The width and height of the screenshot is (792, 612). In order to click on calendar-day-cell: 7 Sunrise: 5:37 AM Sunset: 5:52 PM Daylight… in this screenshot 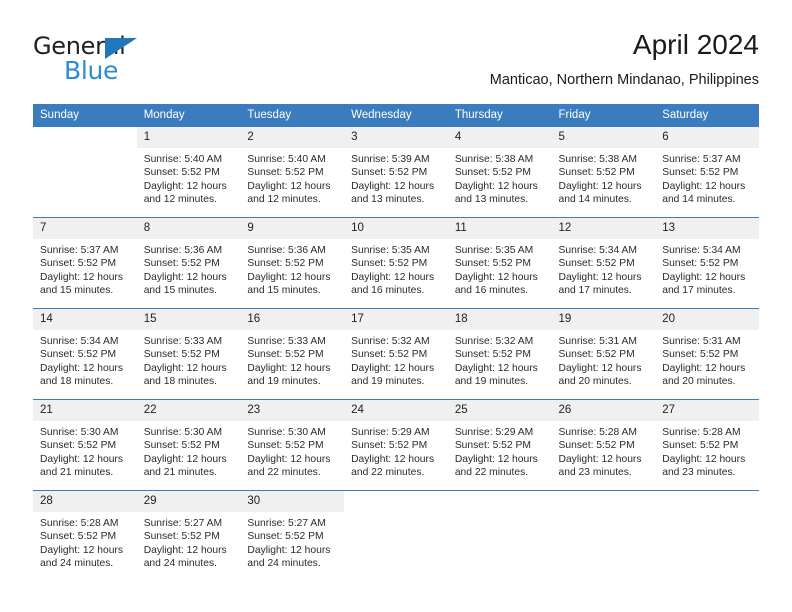, I will do `click(85, 263)`.